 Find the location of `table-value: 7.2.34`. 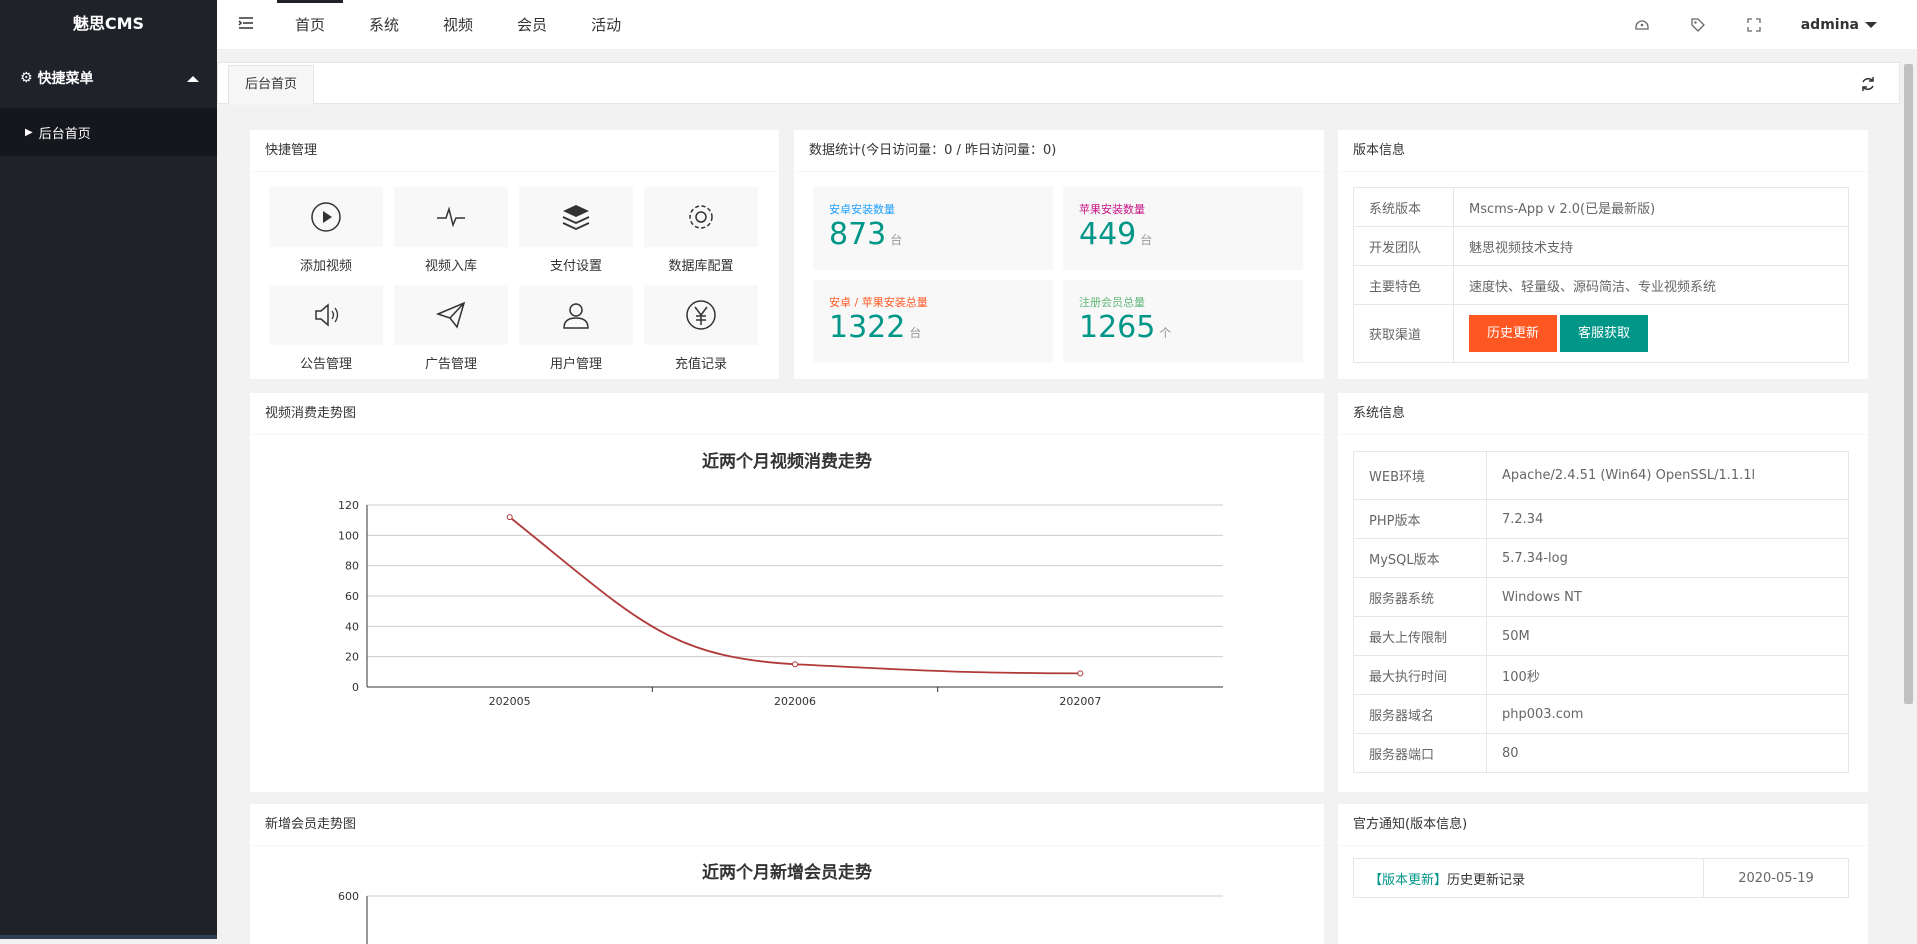

table-value: 7.2.34 is located at coordinates (1667, 519).